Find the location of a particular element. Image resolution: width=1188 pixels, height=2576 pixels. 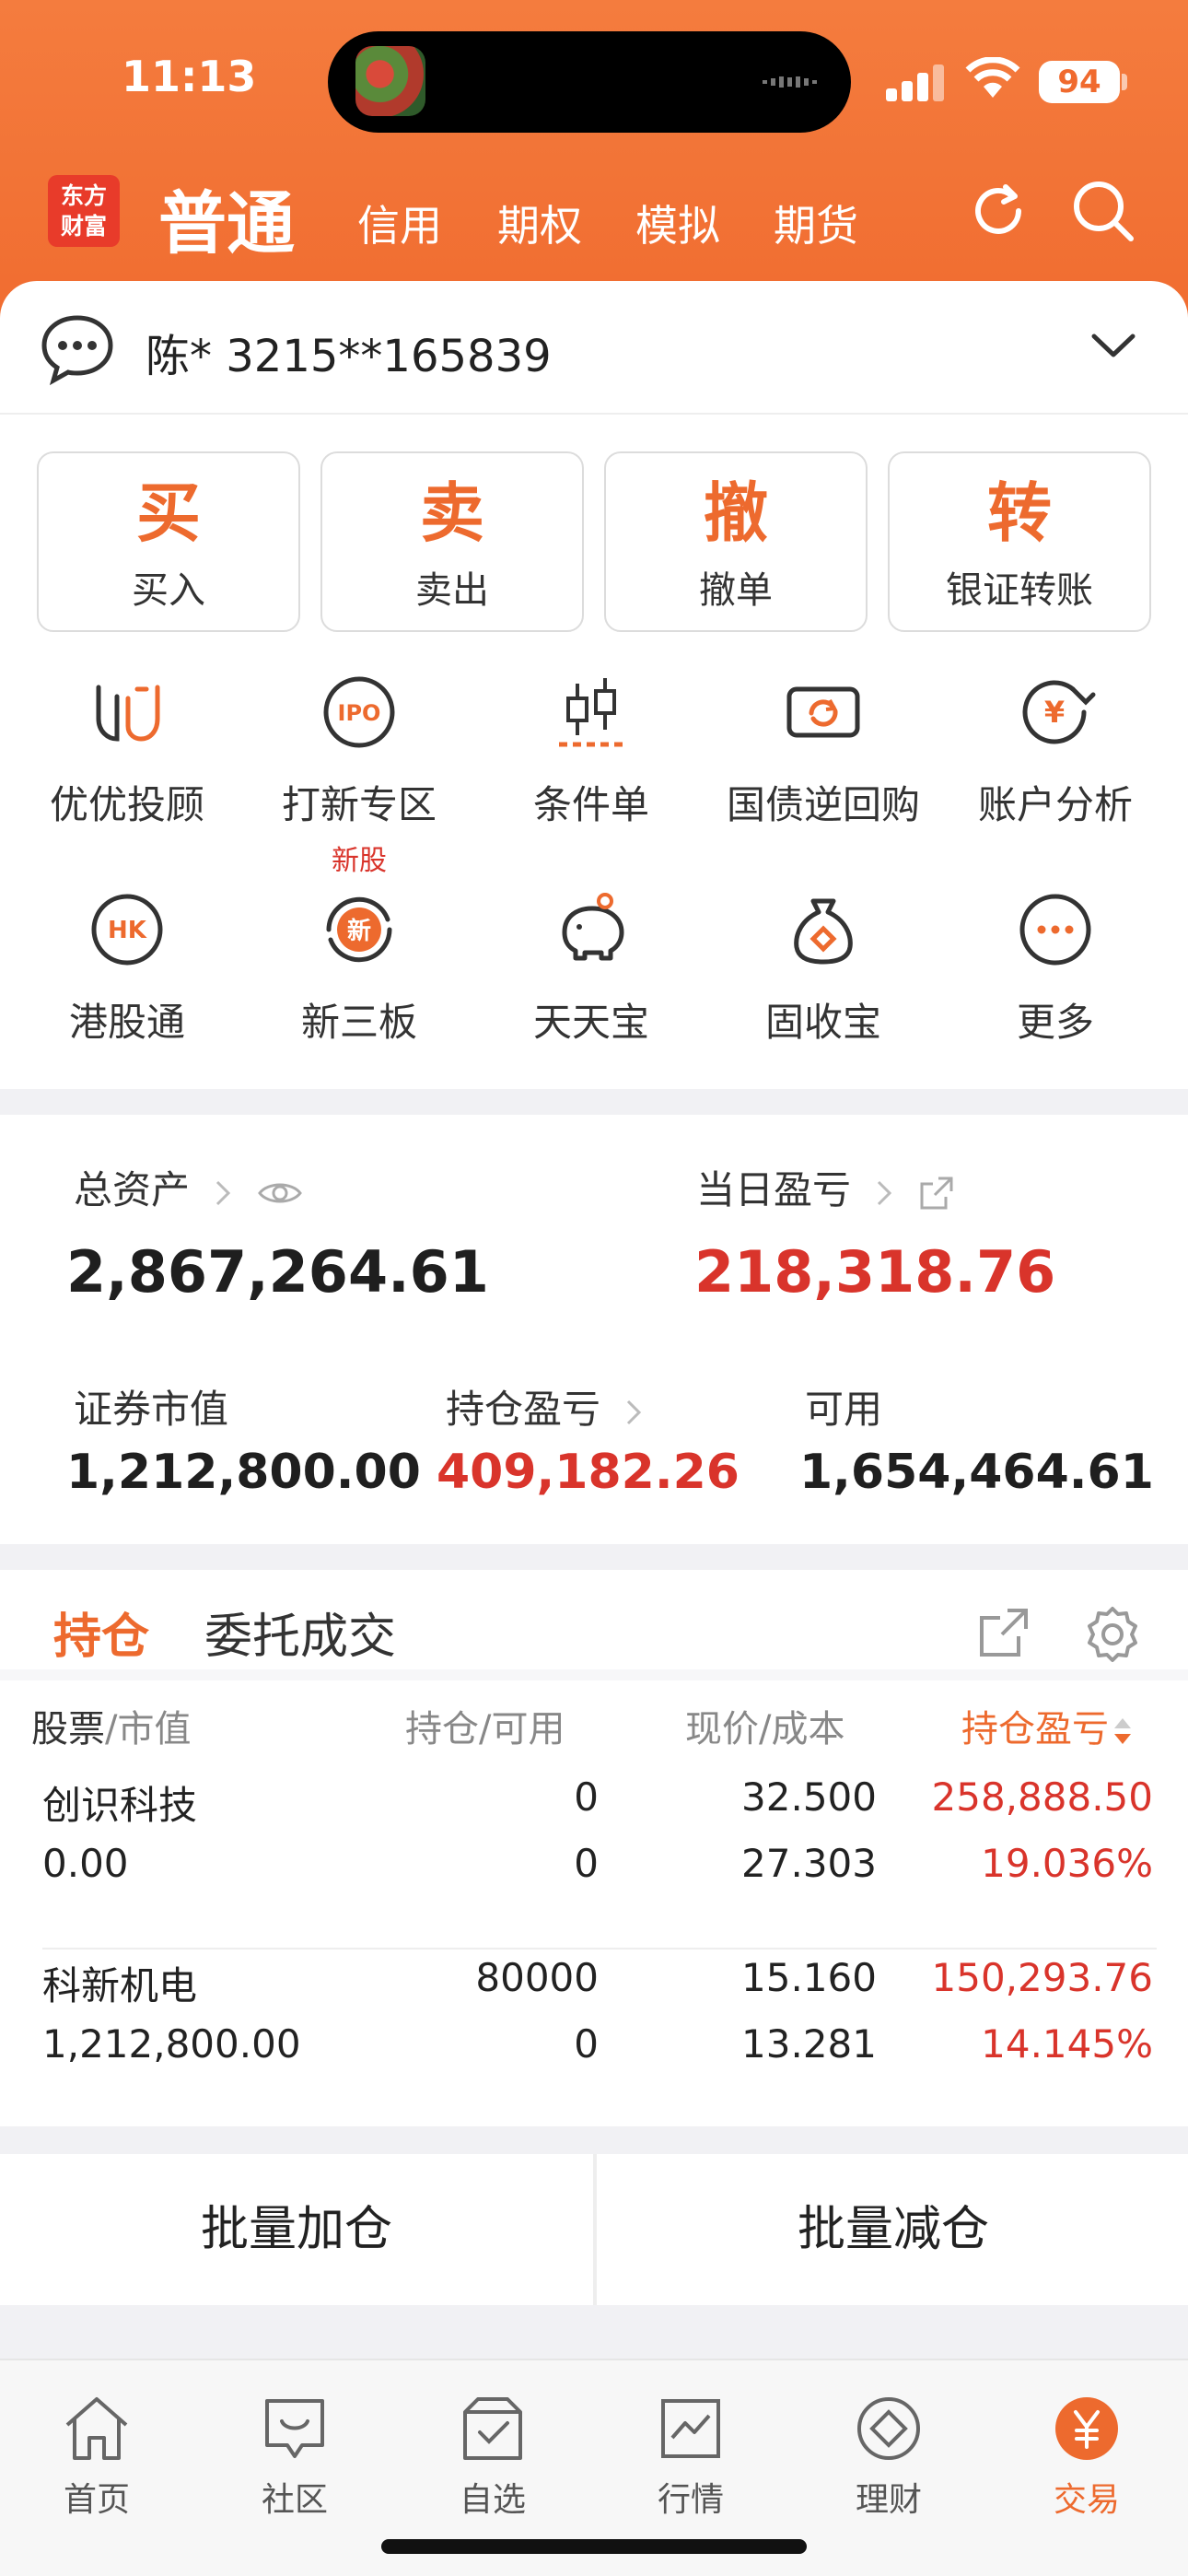

buy-button: 买 买入 is located at coordinates (168, 541).